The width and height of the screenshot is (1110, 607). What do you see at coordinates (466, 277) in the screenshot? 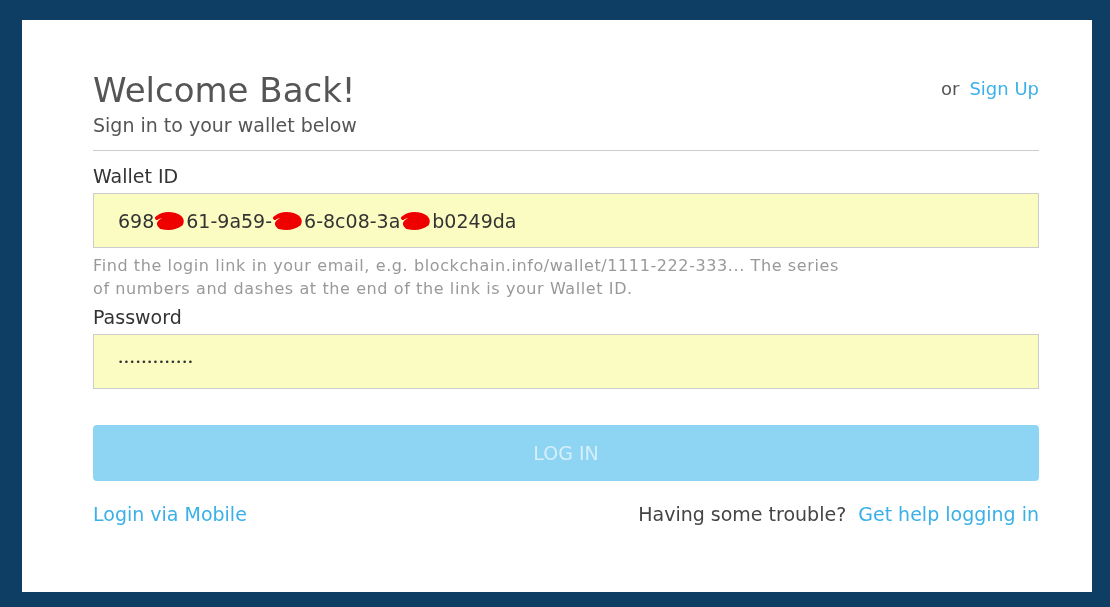
I see `wallet-id-help-text: Find the login link in your email, e.g. blockchain.info/wallet/1111-222-333... The series of numbers and dashes at the end of the link is your Wallet ID.` at bounding box center [466, 277].